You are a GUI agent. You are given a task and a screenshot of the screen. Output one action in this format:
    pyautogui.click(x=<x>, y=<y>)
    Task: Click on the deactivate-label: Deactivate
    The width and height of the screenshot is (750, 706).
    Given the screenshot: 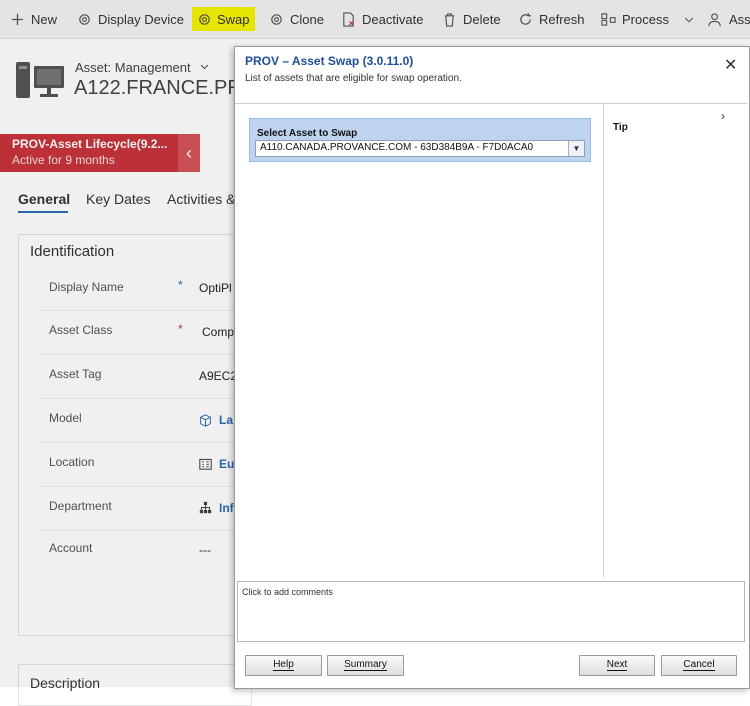 What is the action you would take?
    pyautogui.click(x=393, y=19)
    